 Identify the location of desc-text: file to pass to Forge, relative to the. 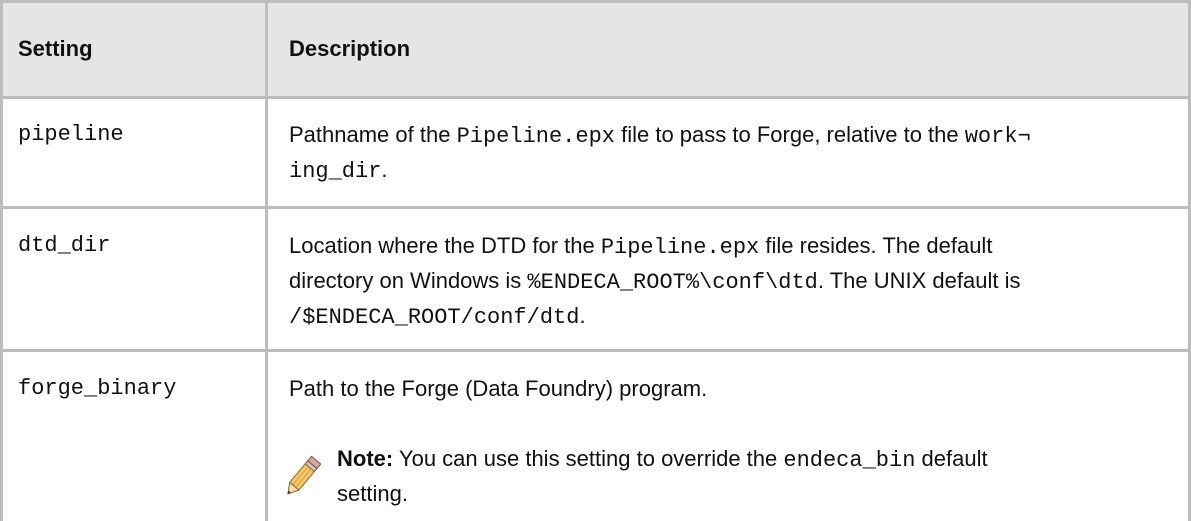
(790, 134).